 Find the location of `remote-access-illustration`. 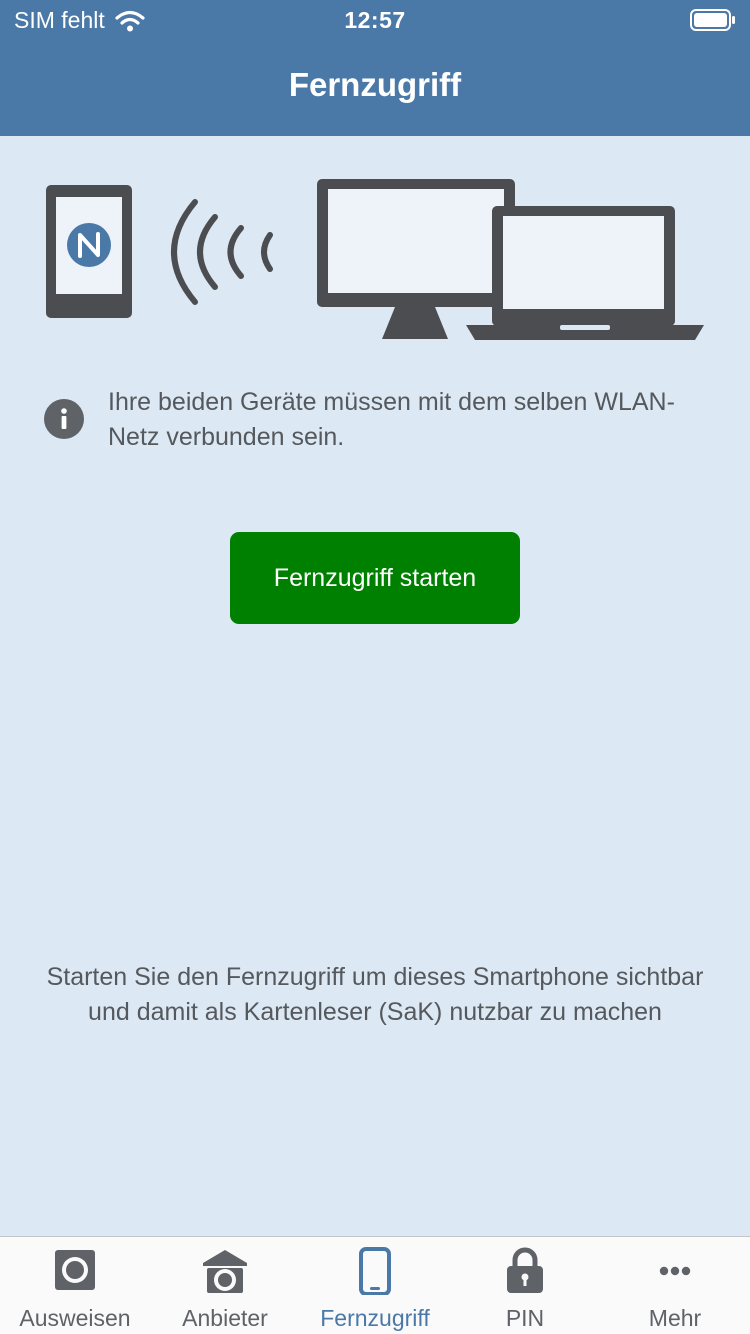

remote-access-illustration is located at coordinates (375, 259).